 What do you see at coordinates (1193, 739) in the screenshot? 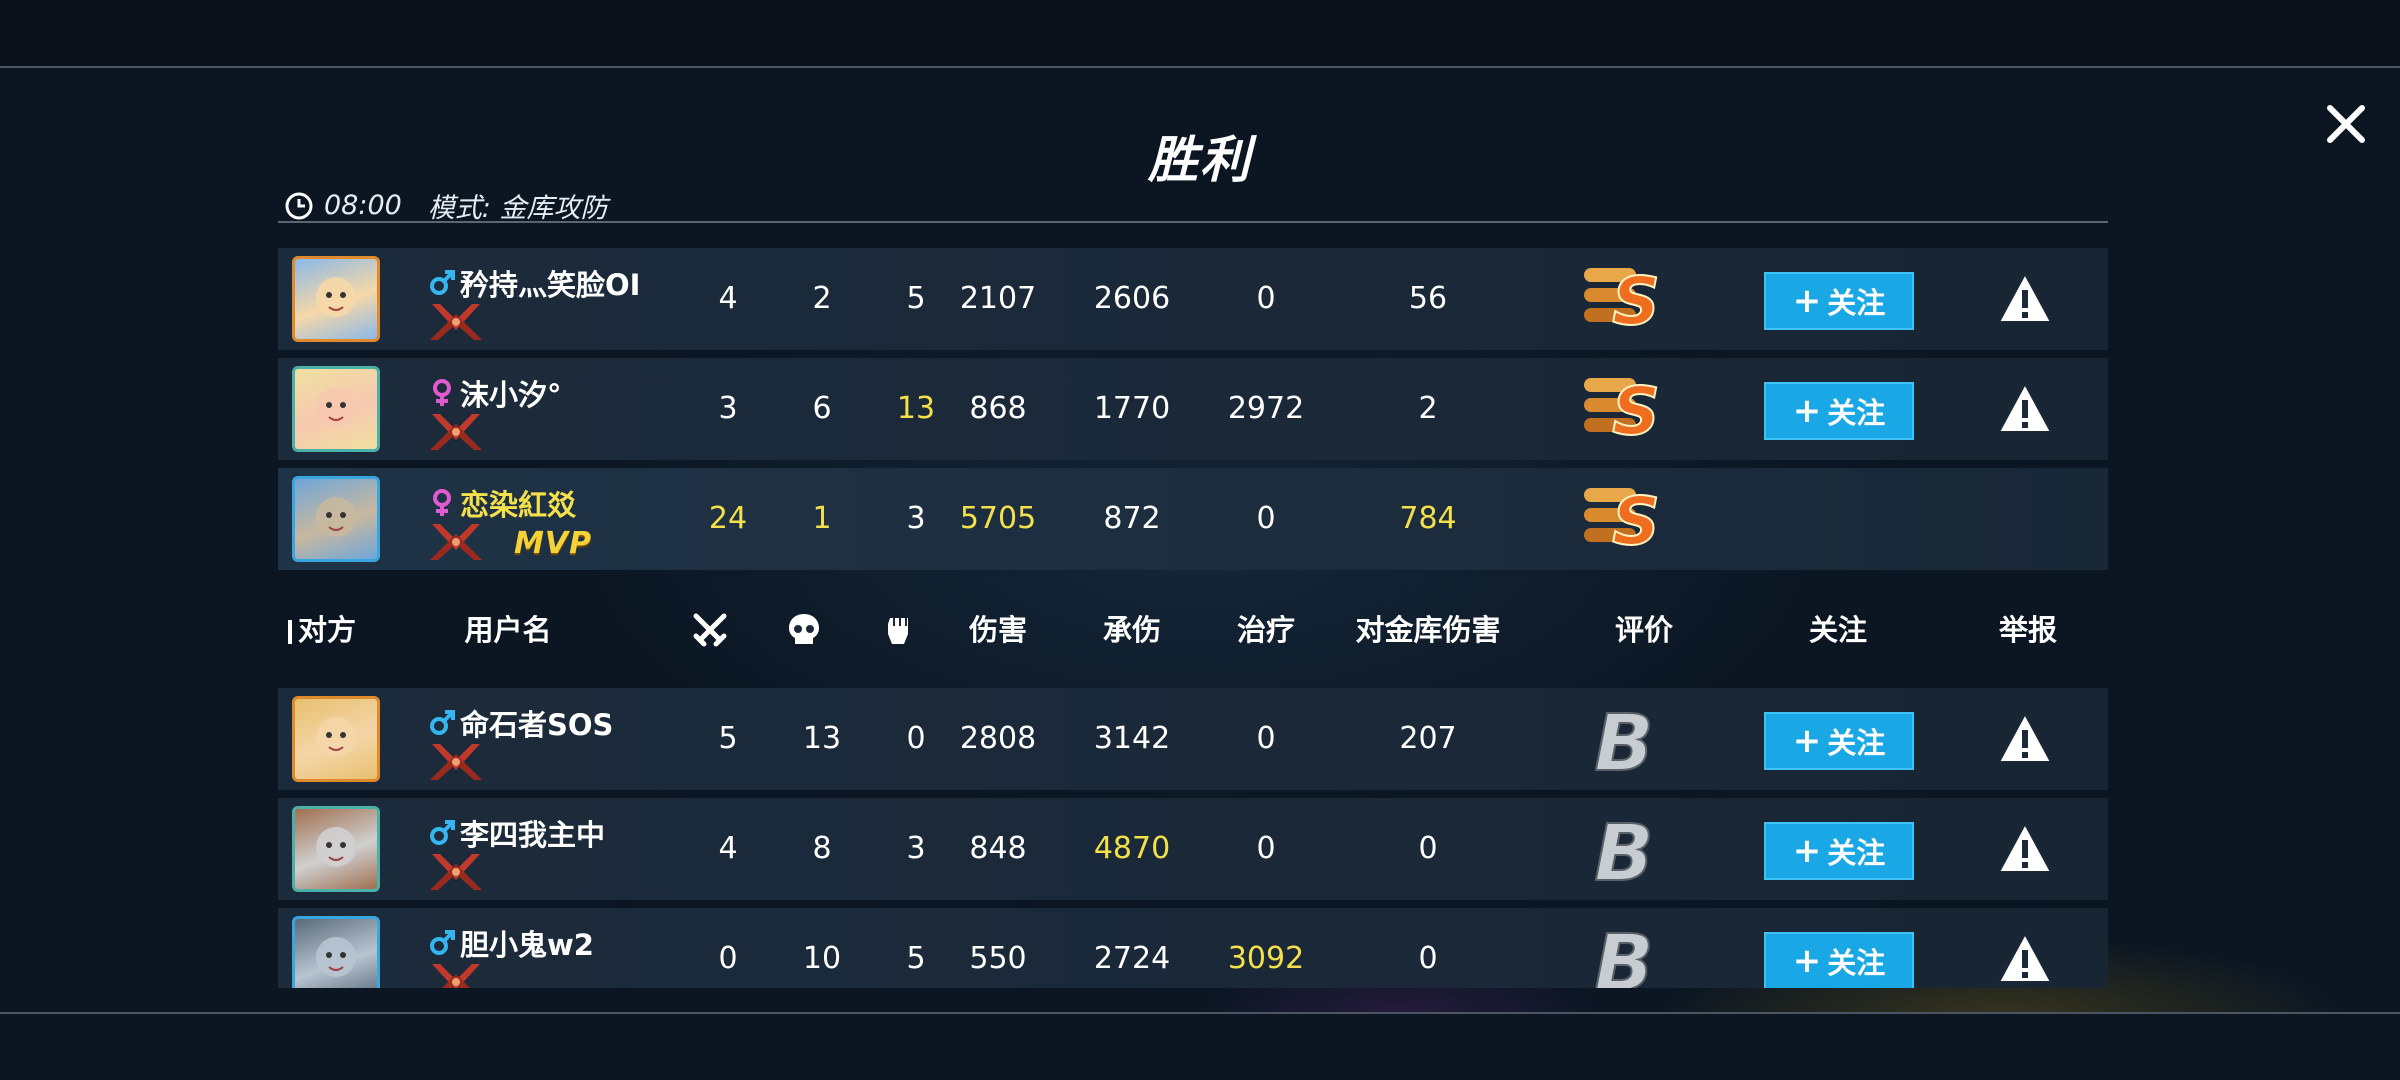
I see `opponent-player-row: 命石者SOS 5 13 0 2808 3142 0 207 B + 关注` at bounding box center [1193, 739].